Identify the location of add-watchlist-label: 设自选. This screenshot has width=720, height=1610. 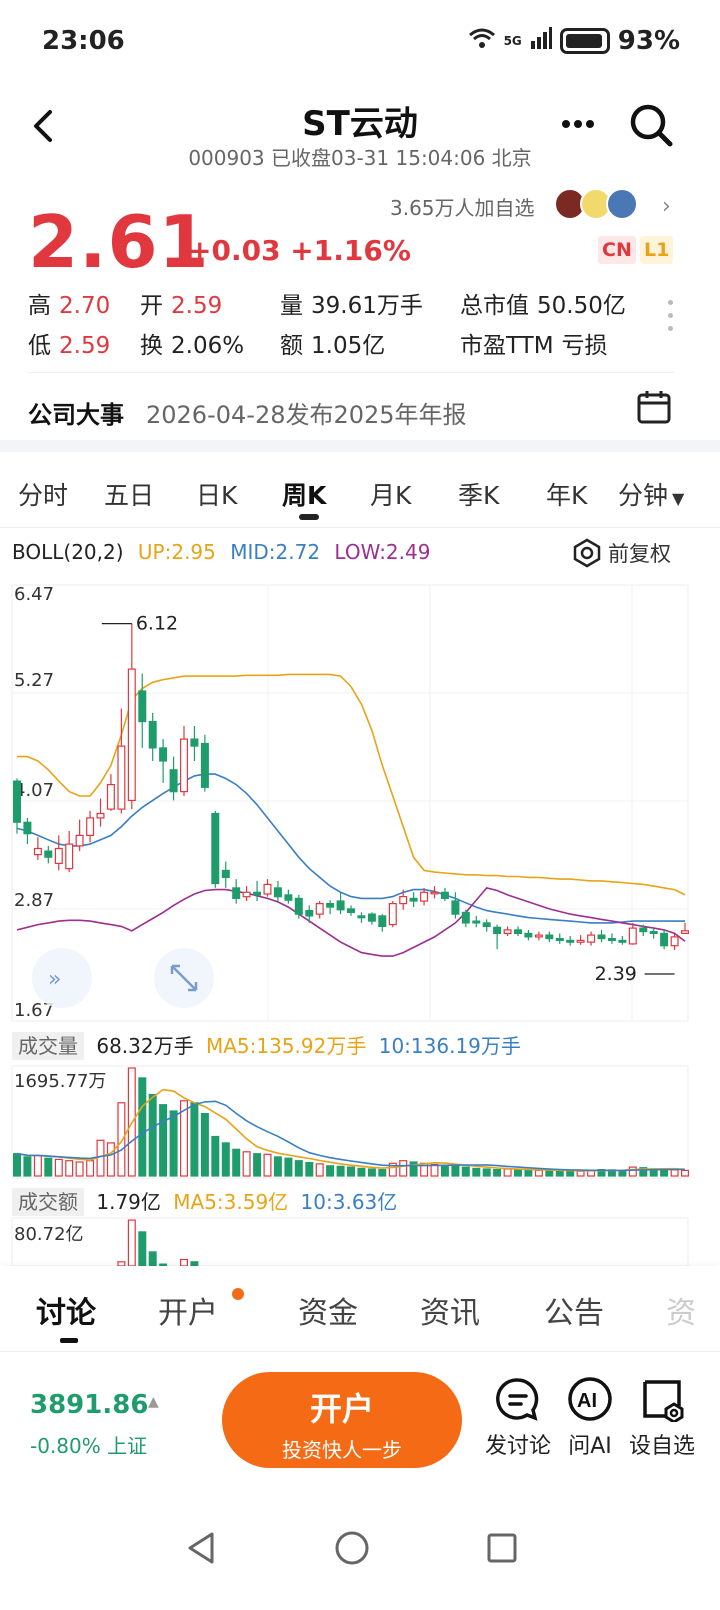
(661, 1446).